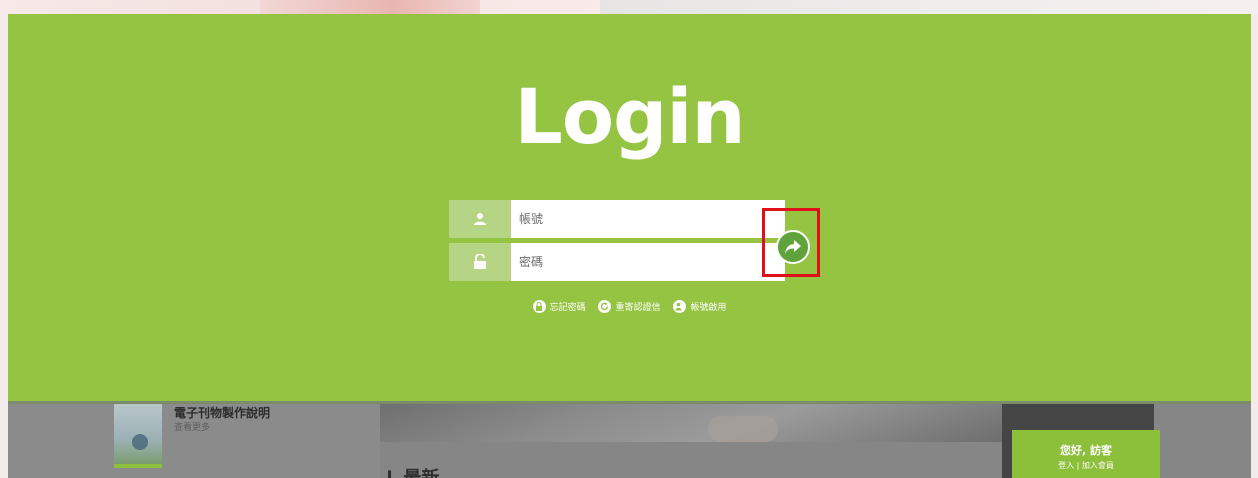 This screenshot has width=1258, height=478. What do you see at coordinates (680, 306) in the screenshot?
I see `user-check-icon` at bounding box center [680, 306].